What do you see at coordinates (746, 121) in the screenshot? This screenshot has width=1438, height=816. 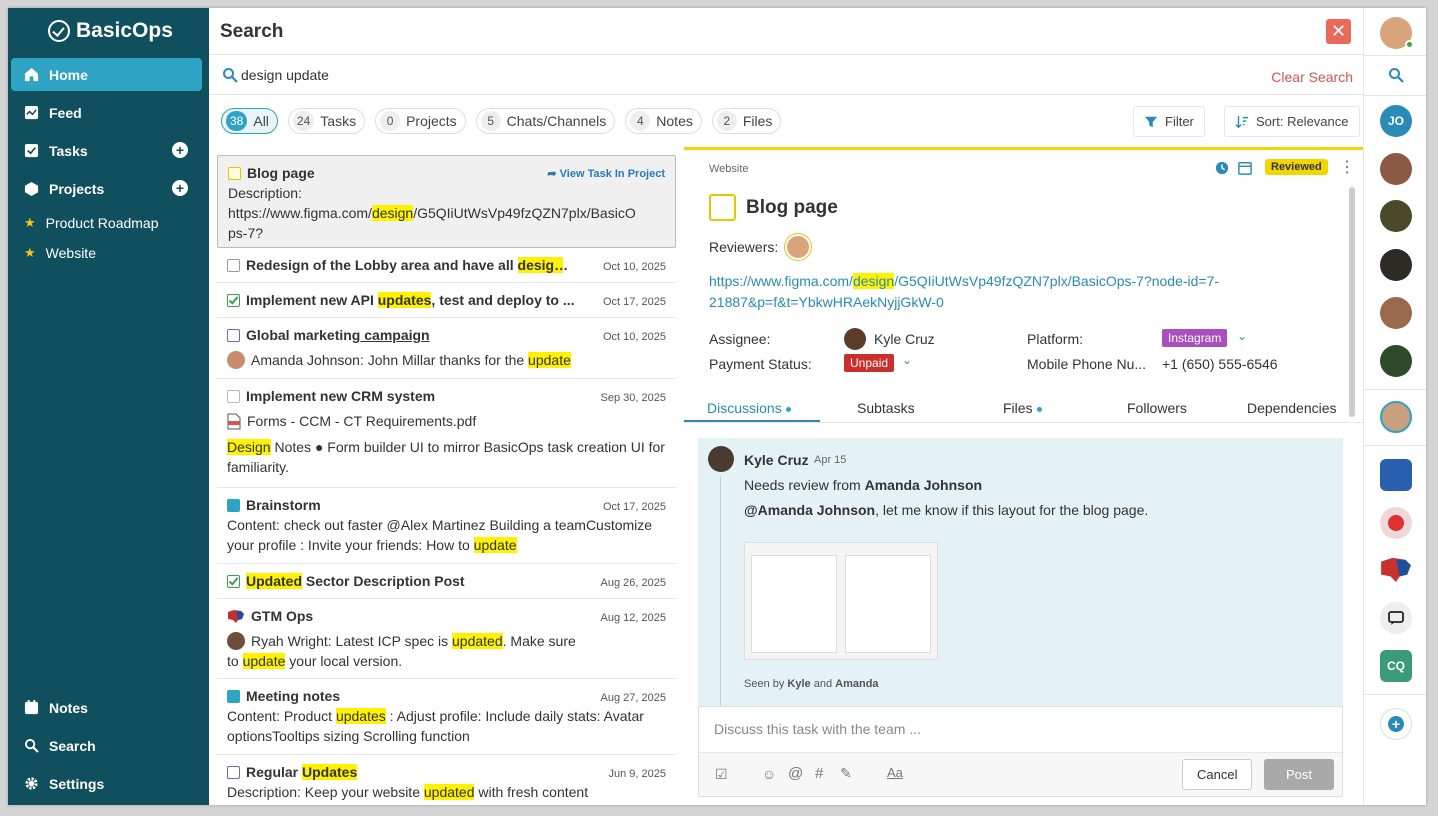 I see `chip-files: 2 Files` at bounding box center [746, 121].